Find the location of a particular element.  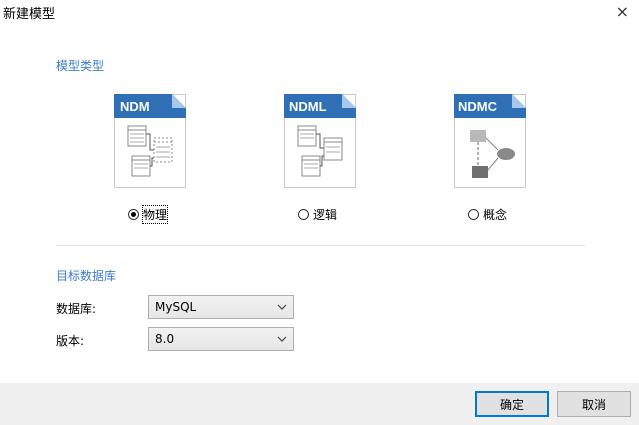

version-label: 版本: is located at coordinates (70, 341).